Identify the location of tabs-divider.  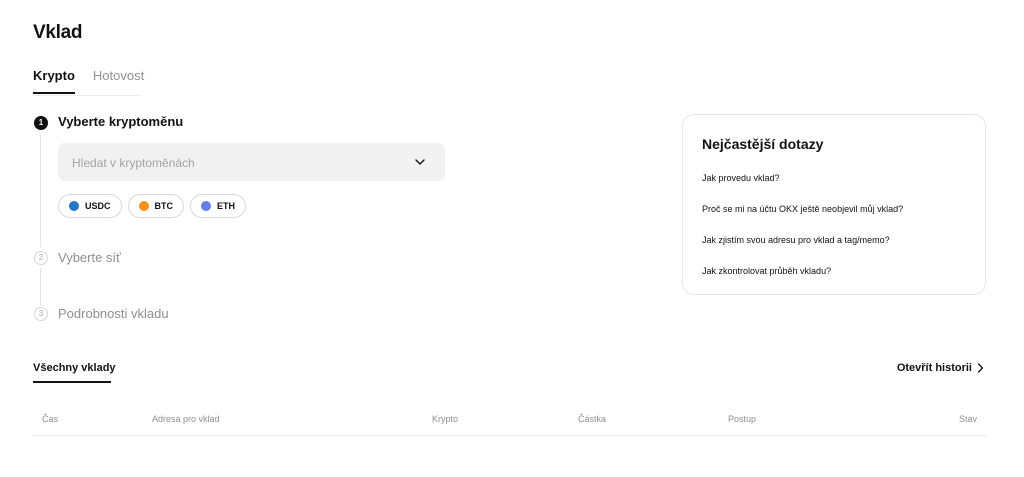
(87, 95).